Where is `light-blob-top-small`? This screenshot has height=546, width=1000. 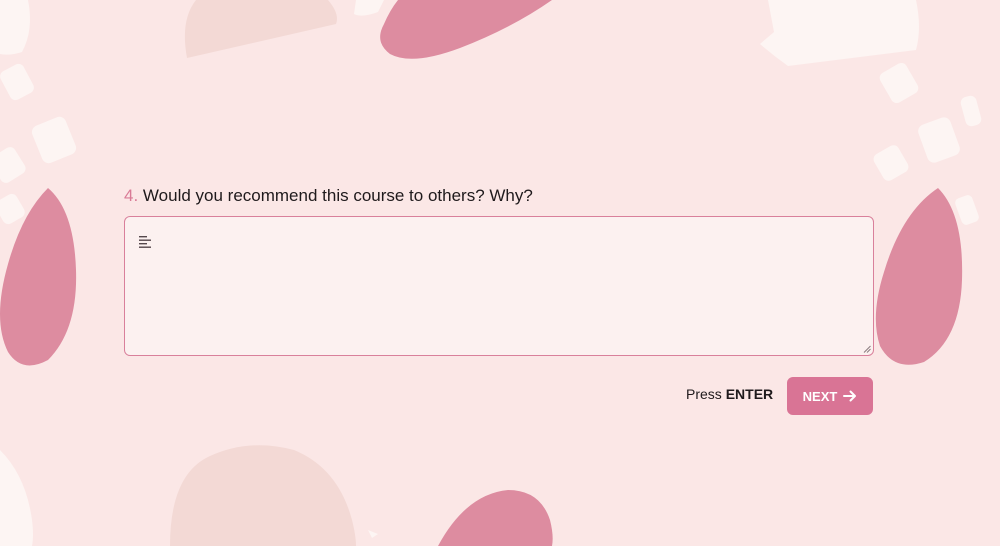 light-blob-top-small is located at coordinates (369, 8).